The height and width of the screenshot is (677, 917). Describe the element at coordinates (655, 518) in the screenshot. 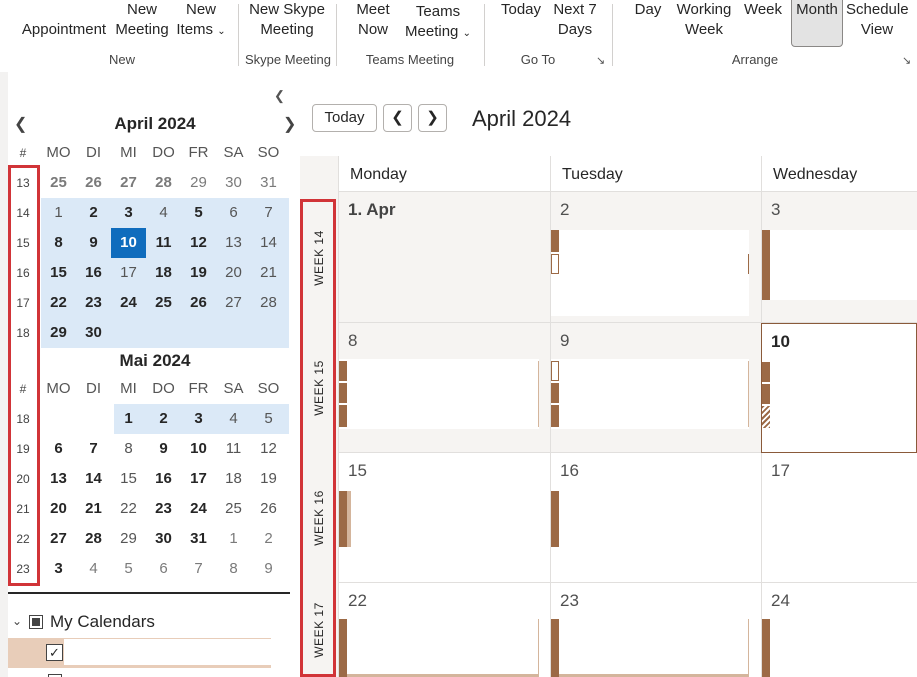

I see `day-cell: 16` at that location.